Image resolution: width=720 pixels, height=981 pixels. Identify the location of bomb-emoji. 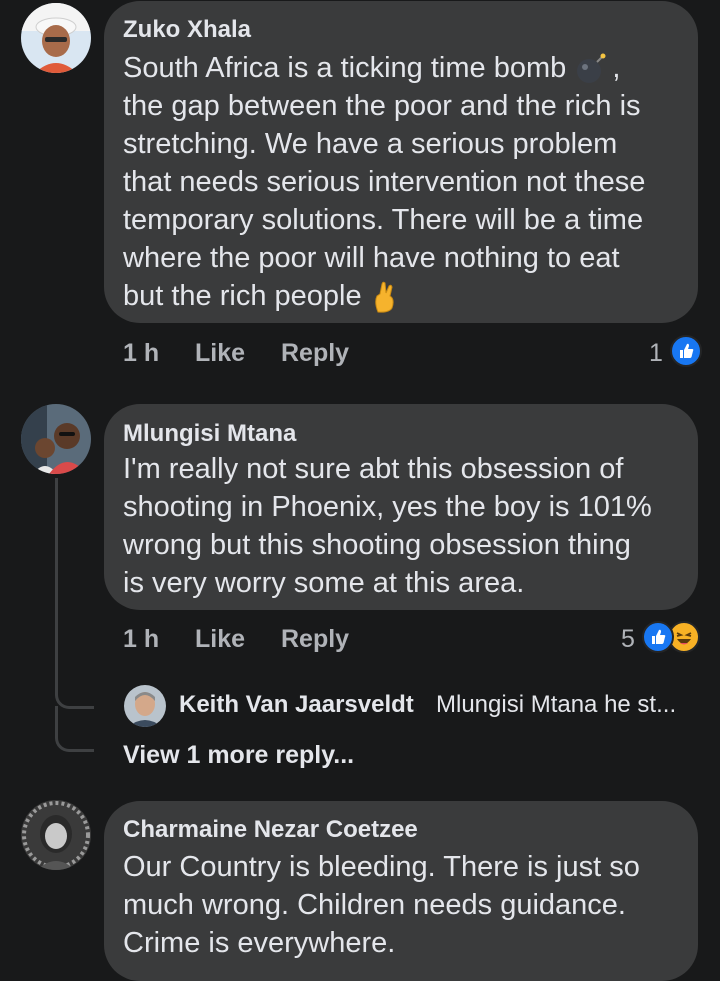
(591, 68).